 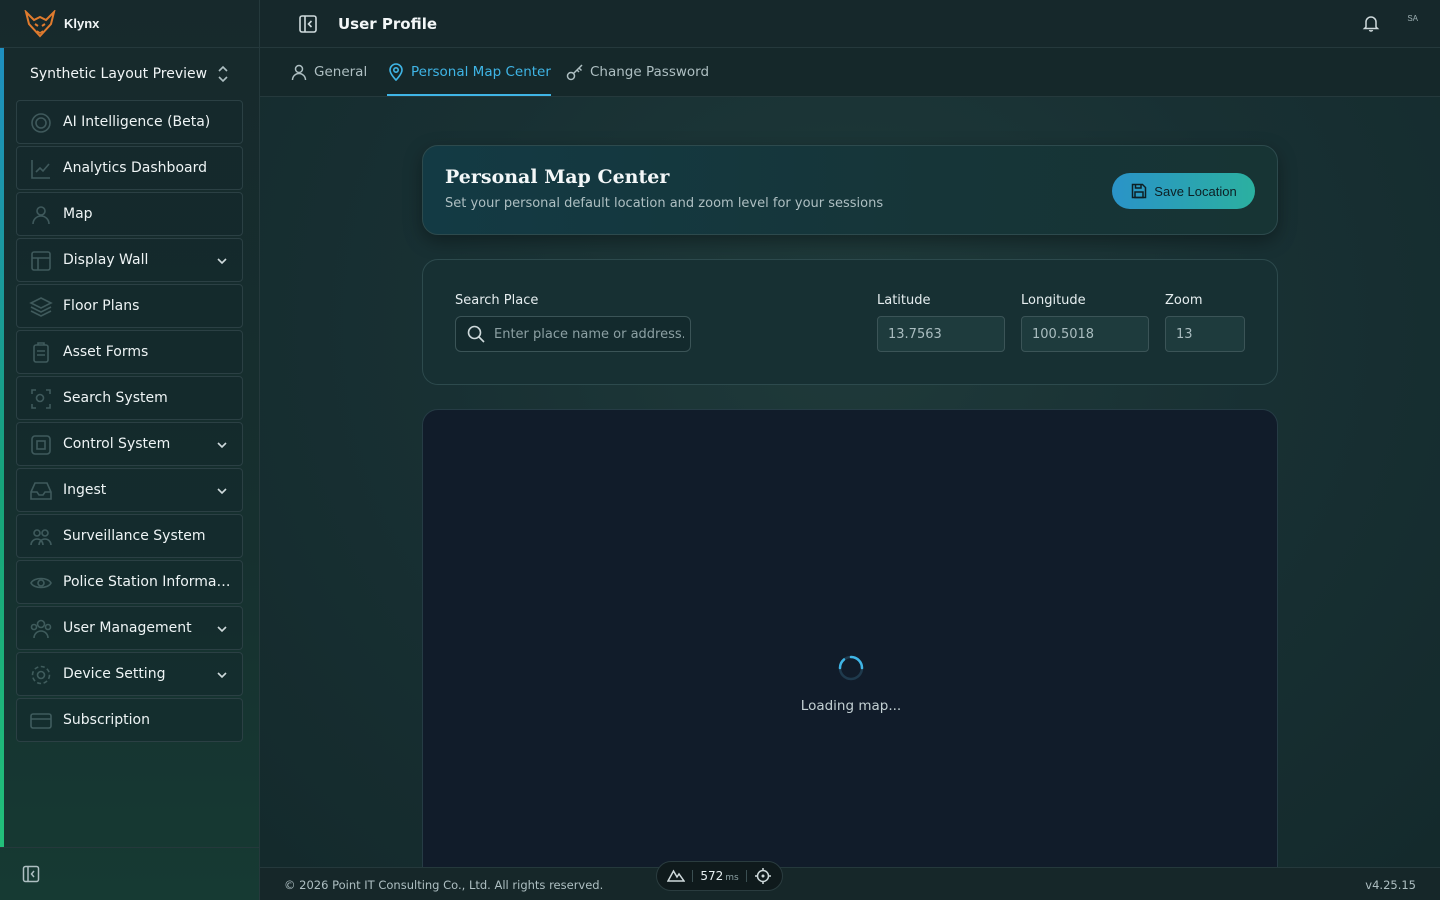 What do you see at coordinates (106, 352) in the screenshot?
I see `sidebar-item-label: Asset Forms` at bounding box center [106, 352].